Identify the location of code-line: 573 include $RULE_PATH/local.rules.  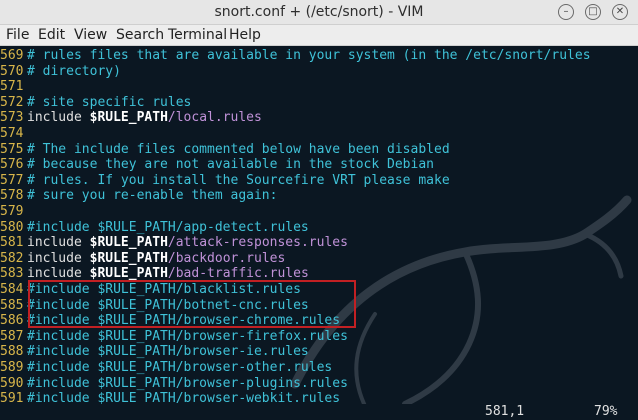
(131, 118).